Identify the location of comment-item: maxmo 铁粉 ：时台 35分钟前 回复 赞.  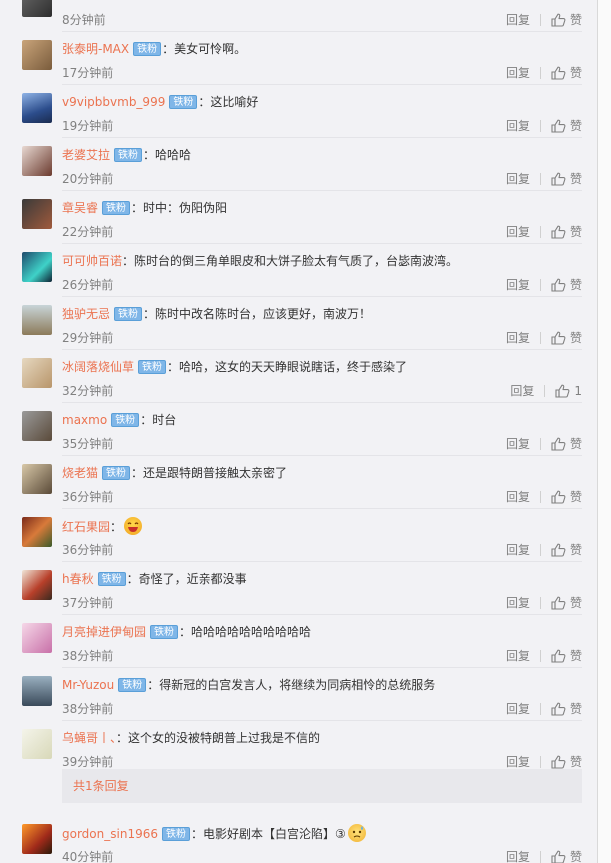
(299, 429).